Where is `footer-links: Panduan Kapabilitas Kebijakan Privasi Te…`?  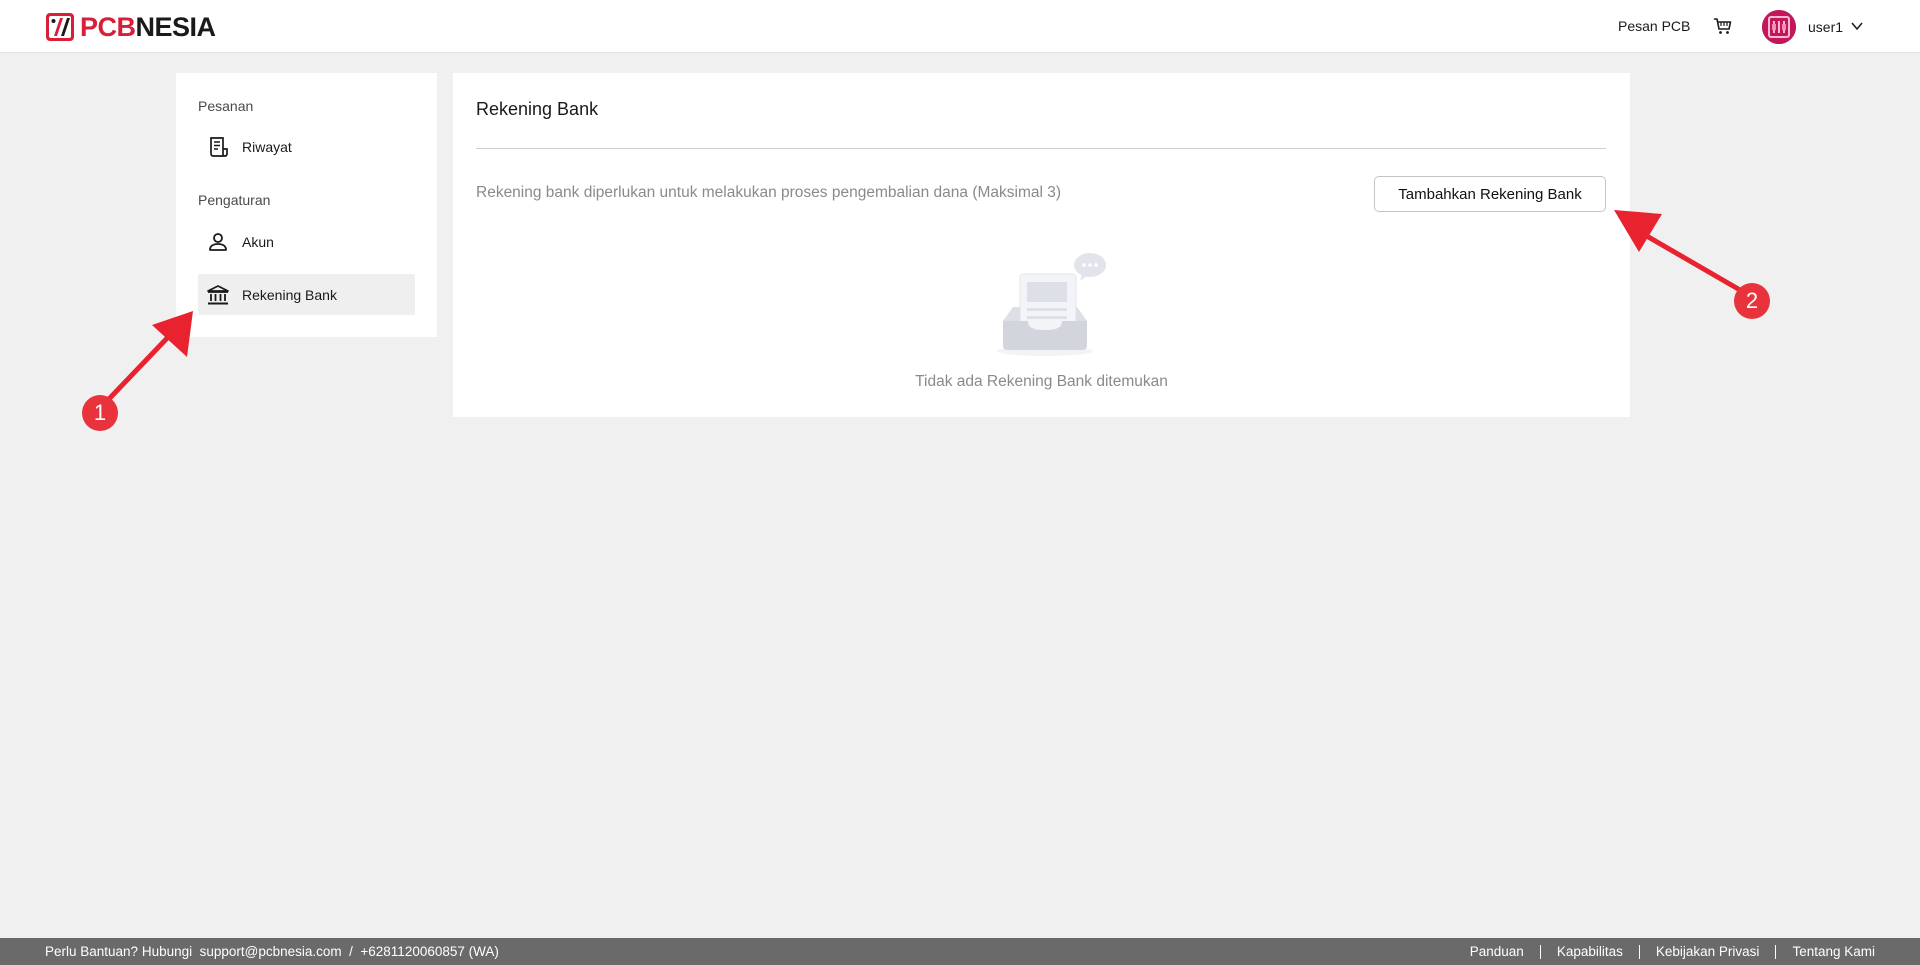 footer-links: Panduan Kapabilitas Kebijakan Privasi Te… is located at coordinates (1672, 951).